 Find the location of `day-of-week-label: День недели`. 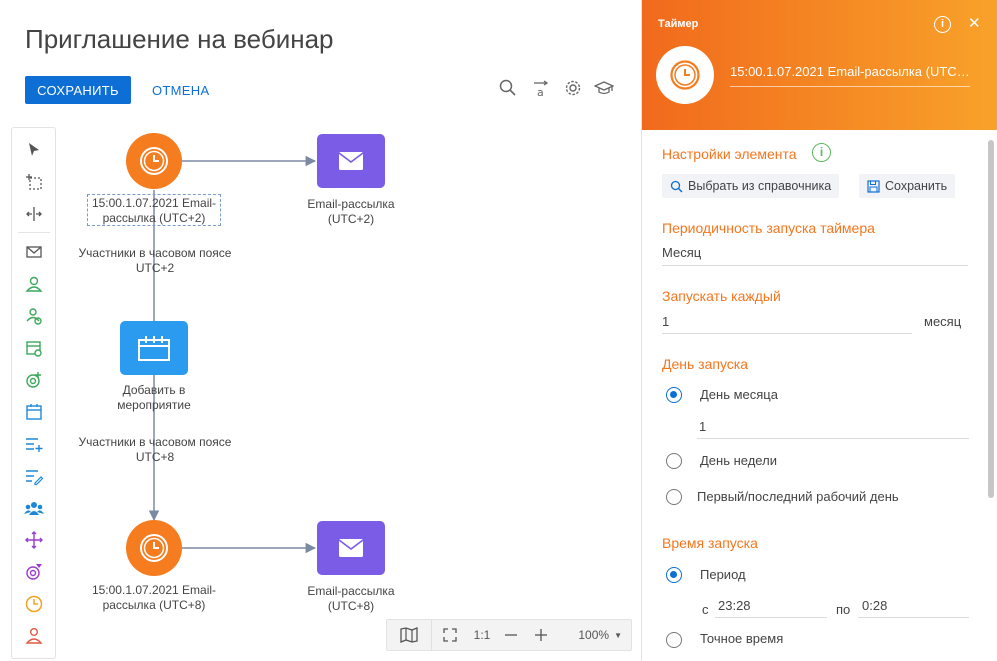

day-of-week-label: День недели is located at coordinates (738, 460).